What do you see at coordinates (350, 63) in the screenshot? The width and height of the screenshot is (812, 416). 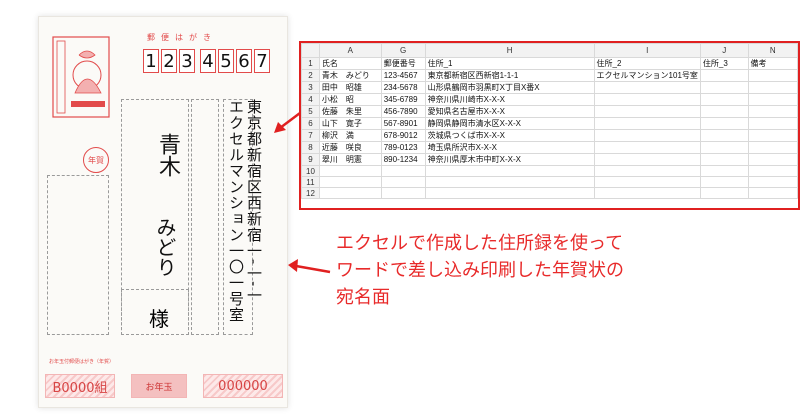 I see `table-cell: 氏名` at bounding box center [350, 63].